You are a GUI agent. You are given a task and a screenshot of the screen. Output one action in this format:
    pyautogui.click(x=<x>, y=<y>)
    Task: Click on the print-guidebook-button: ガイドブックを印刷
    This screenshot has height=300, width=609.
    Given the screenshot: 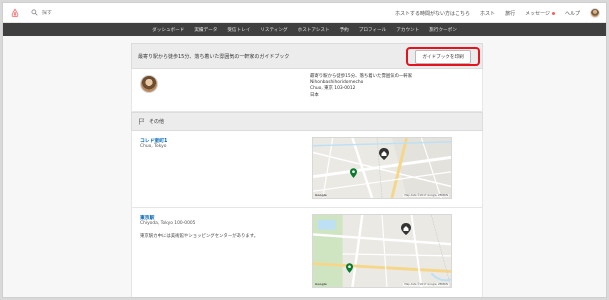 What is the action you would take?
    pyautogui.click(x=443, y=56)
    